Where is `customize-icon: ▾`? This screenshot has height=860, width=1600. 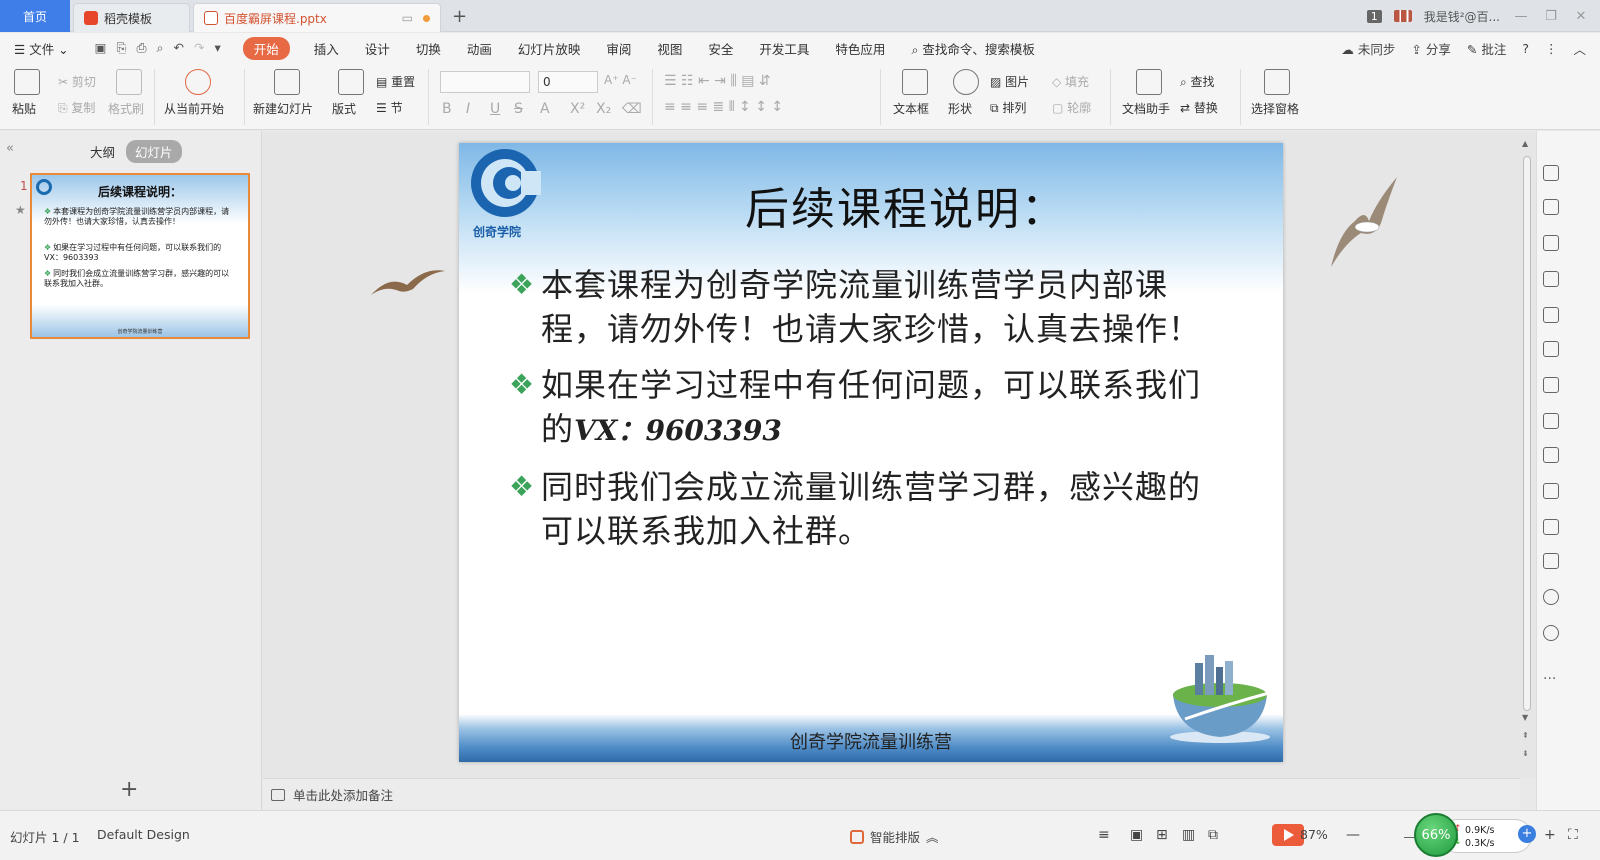 customize-icon: ▾ is located at coordinates (217, 48).